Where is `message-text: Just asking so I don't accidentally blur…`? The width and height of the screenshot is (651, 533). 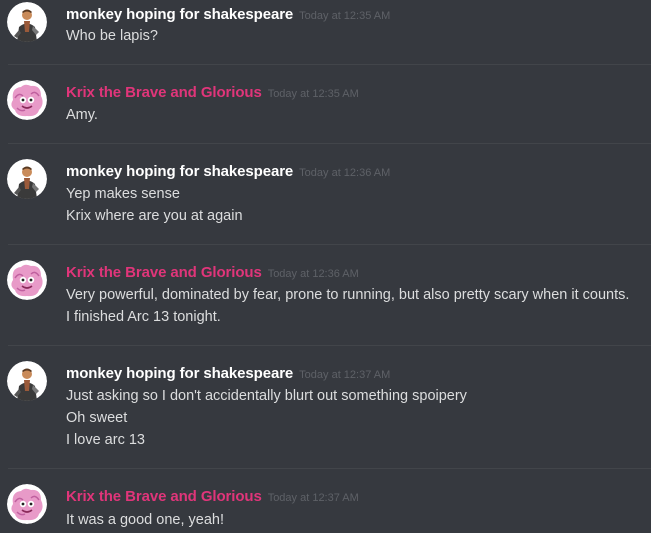 message-text: Just asking so I don't accidentally blur… is located at coordinates (266, 396).